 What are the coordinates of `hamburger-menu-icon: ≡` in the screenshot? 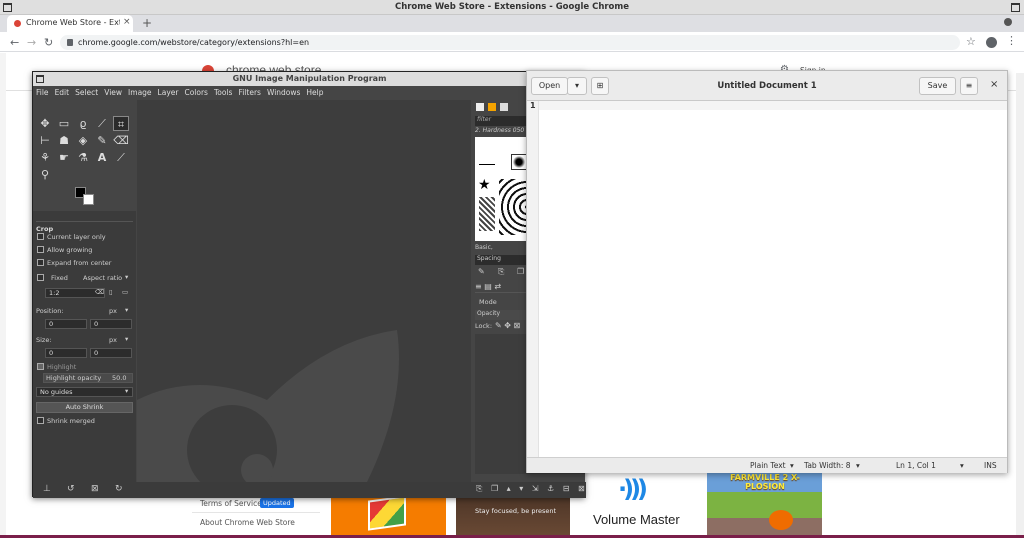 It's located at (969, 86).